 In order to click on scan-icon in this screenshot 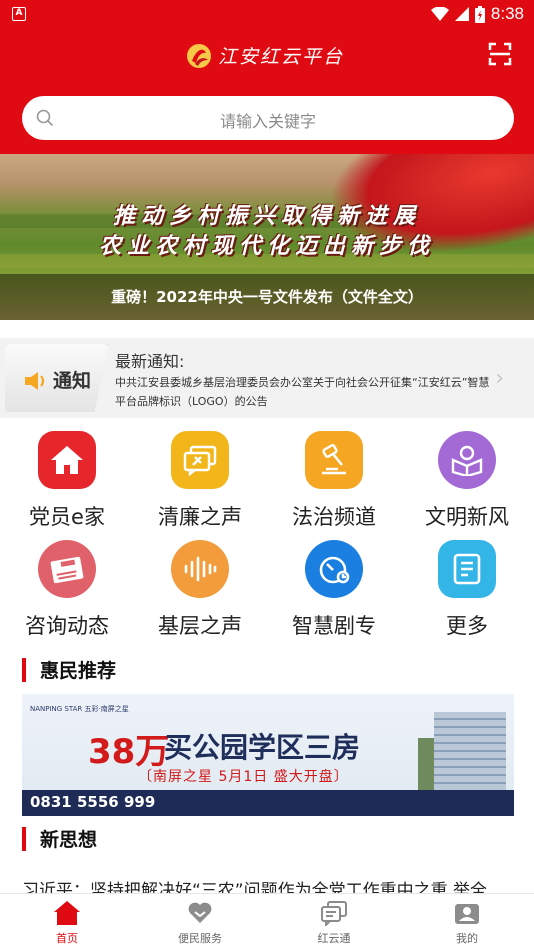, I will do `click(500, 54)`.